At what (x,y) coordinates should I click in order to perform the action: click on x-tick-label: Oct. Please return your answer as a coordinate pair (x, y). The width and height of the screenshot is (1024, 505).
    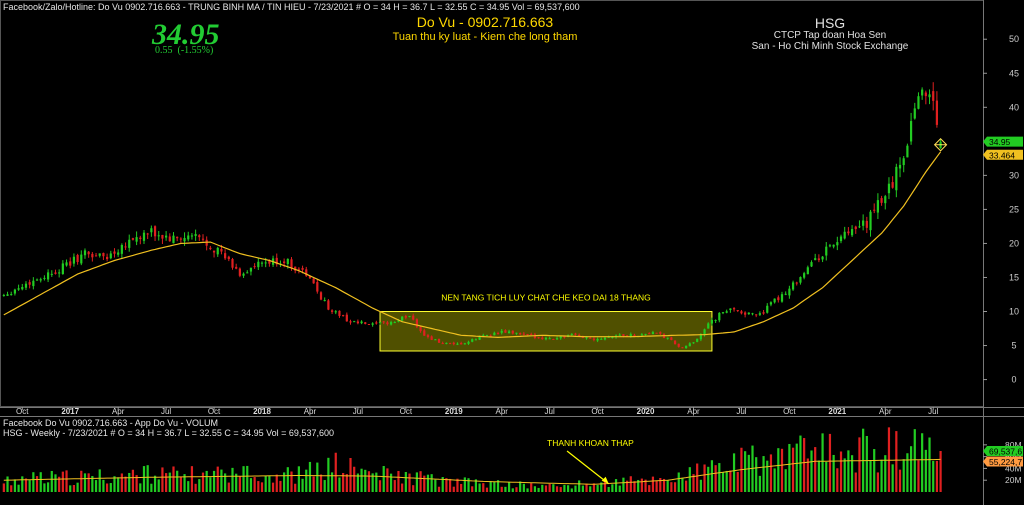
    Looking at the image, I should click on (789, 411).